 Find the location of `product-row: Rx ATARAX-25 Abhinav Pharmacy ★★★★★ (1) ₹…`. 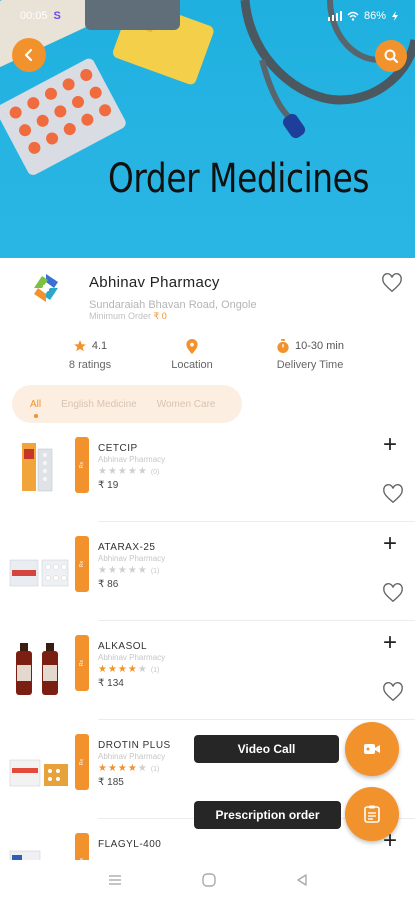

product-row: Rx ATARAX-25 Abhinav Pharmacy ★★★★★ (1) ₹… is located at coordinates (207, 581).